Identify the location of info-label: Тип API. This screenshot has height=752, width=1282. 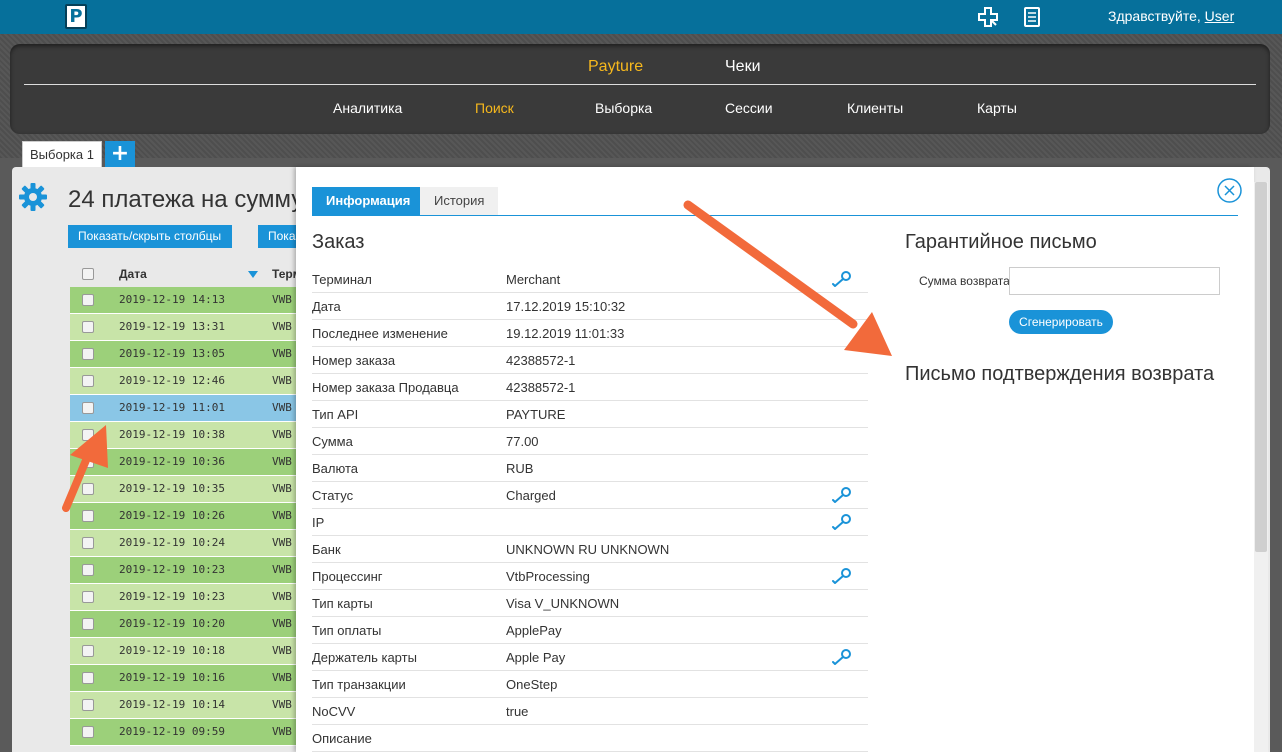
(335, 414).